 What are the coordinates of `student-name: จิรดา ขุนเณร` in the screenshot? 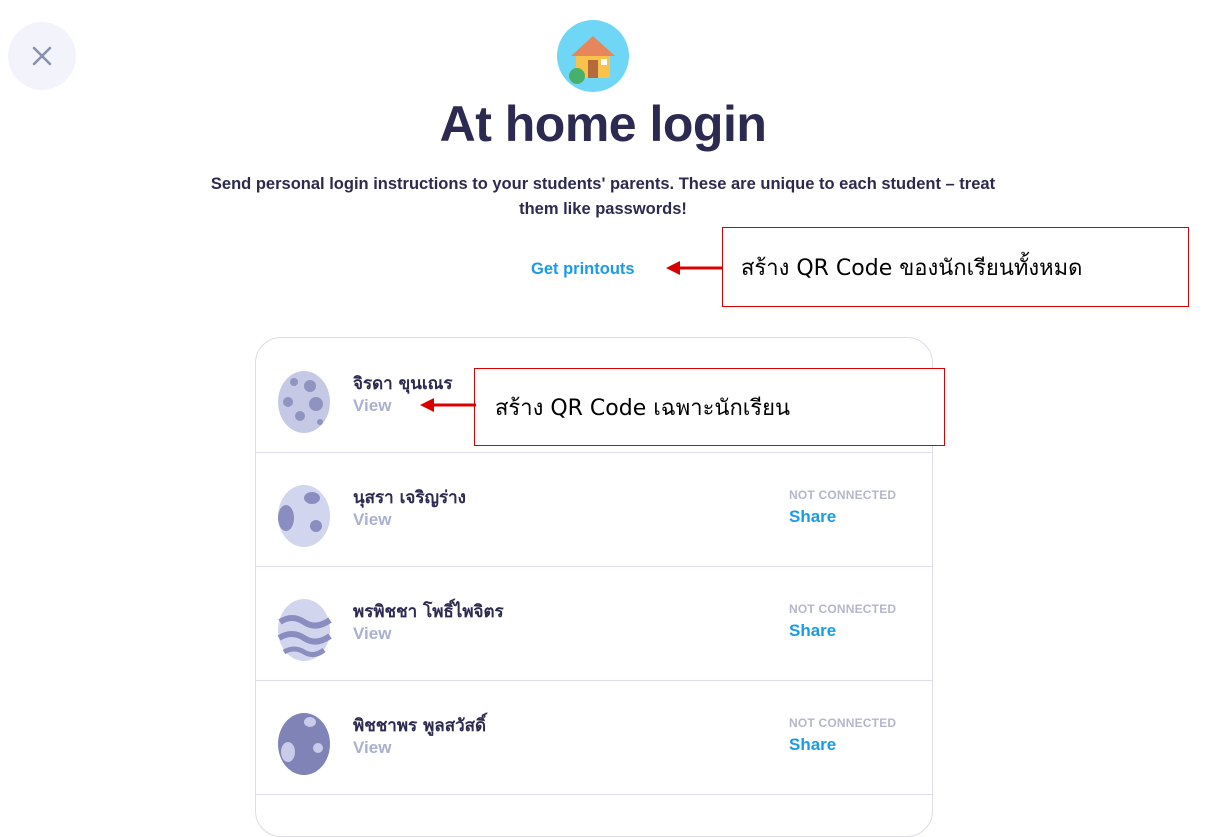 It's located at (403, 384).